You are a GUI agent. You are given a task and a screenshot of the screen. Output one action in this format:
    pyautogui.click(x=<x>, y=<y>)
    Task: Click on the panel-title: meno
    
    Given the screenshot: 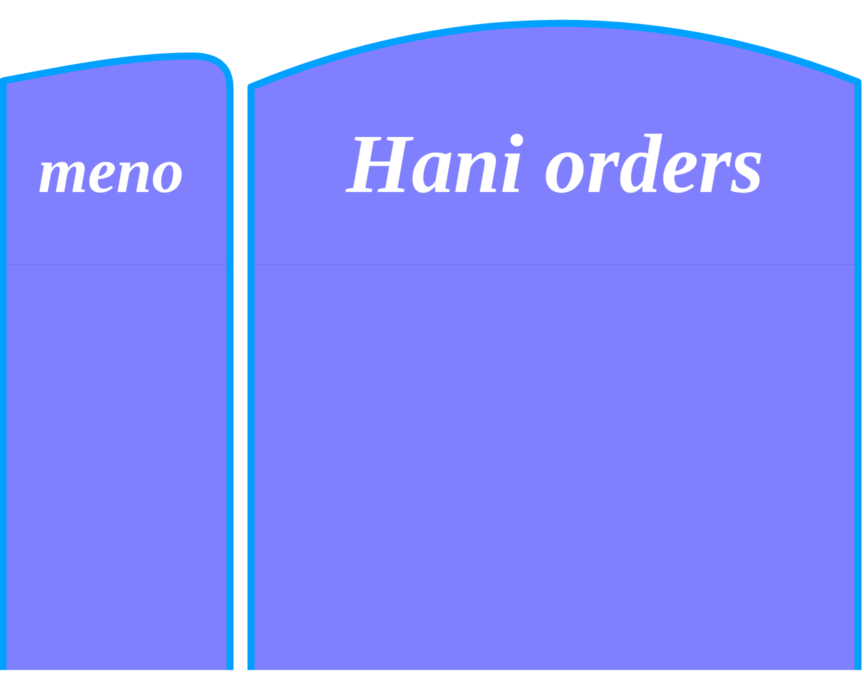 What is the action you would take?
    pyautogui.click(x=111, y=171)
    